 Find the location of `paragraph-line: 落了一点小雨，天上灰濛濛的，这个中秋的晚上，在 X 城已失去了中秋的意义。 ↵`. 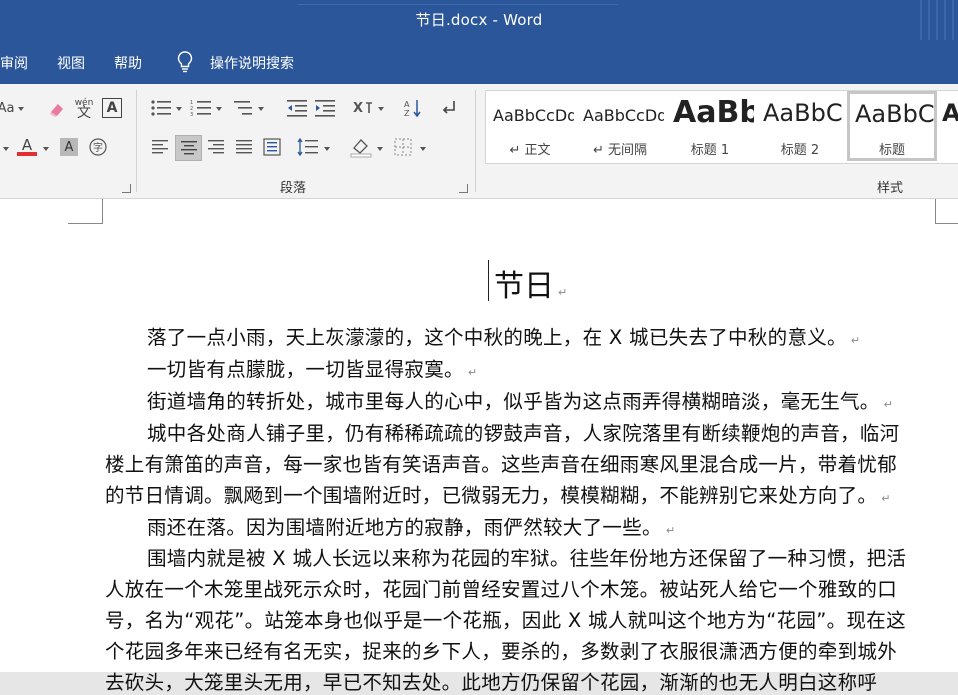

paragraph-line: 落了一点小雨，天上灰濛濛的，这个中秋的晚上，在 X 城已失去了中秋的意义。 ↵ is located at coordinates (503, 335).